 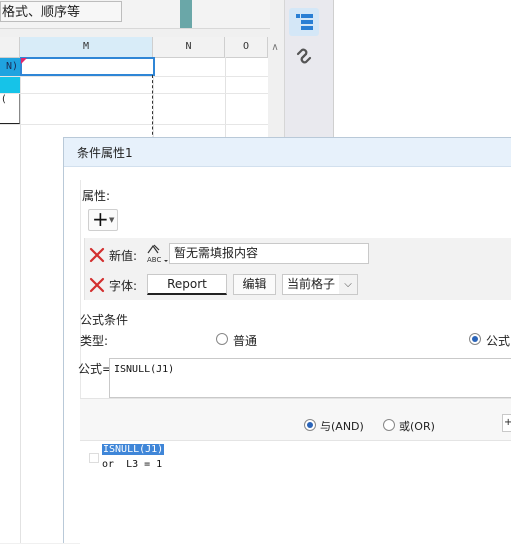 I want to click on type-normal-label: 普通, so click(x=245, y=340).